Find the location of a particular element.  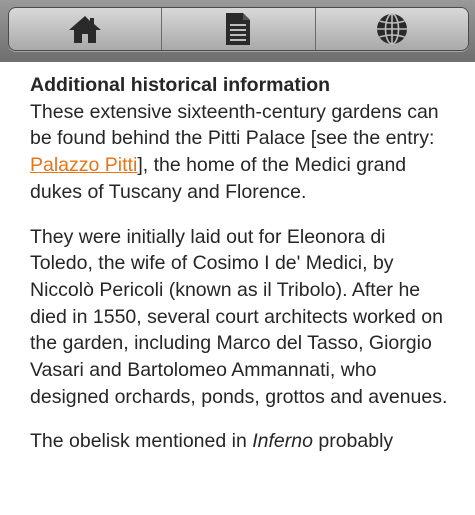

paragraph-3-text-after: probably is located at coordinates (353, 441).